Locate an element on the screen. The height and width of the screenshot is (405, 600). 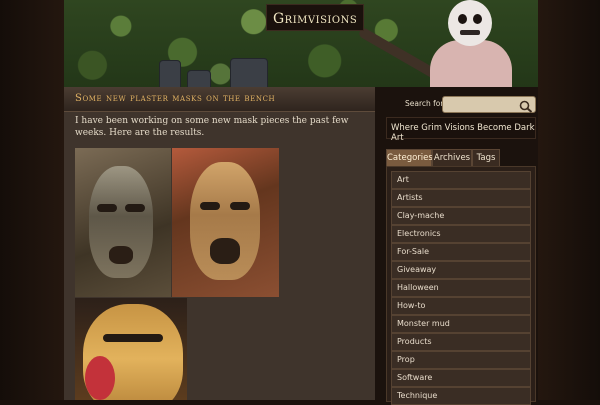
tab-categories: Categories is located at coordinates (409, 158).